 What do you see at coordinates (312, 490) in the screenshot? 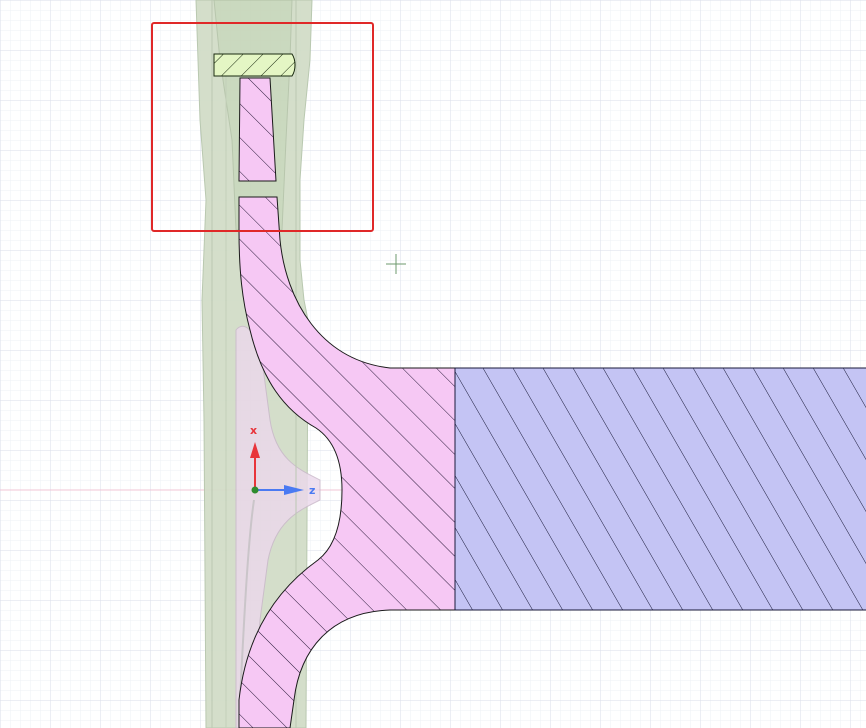
I see `z-axis-label: z` at bounding box center [312, 490].